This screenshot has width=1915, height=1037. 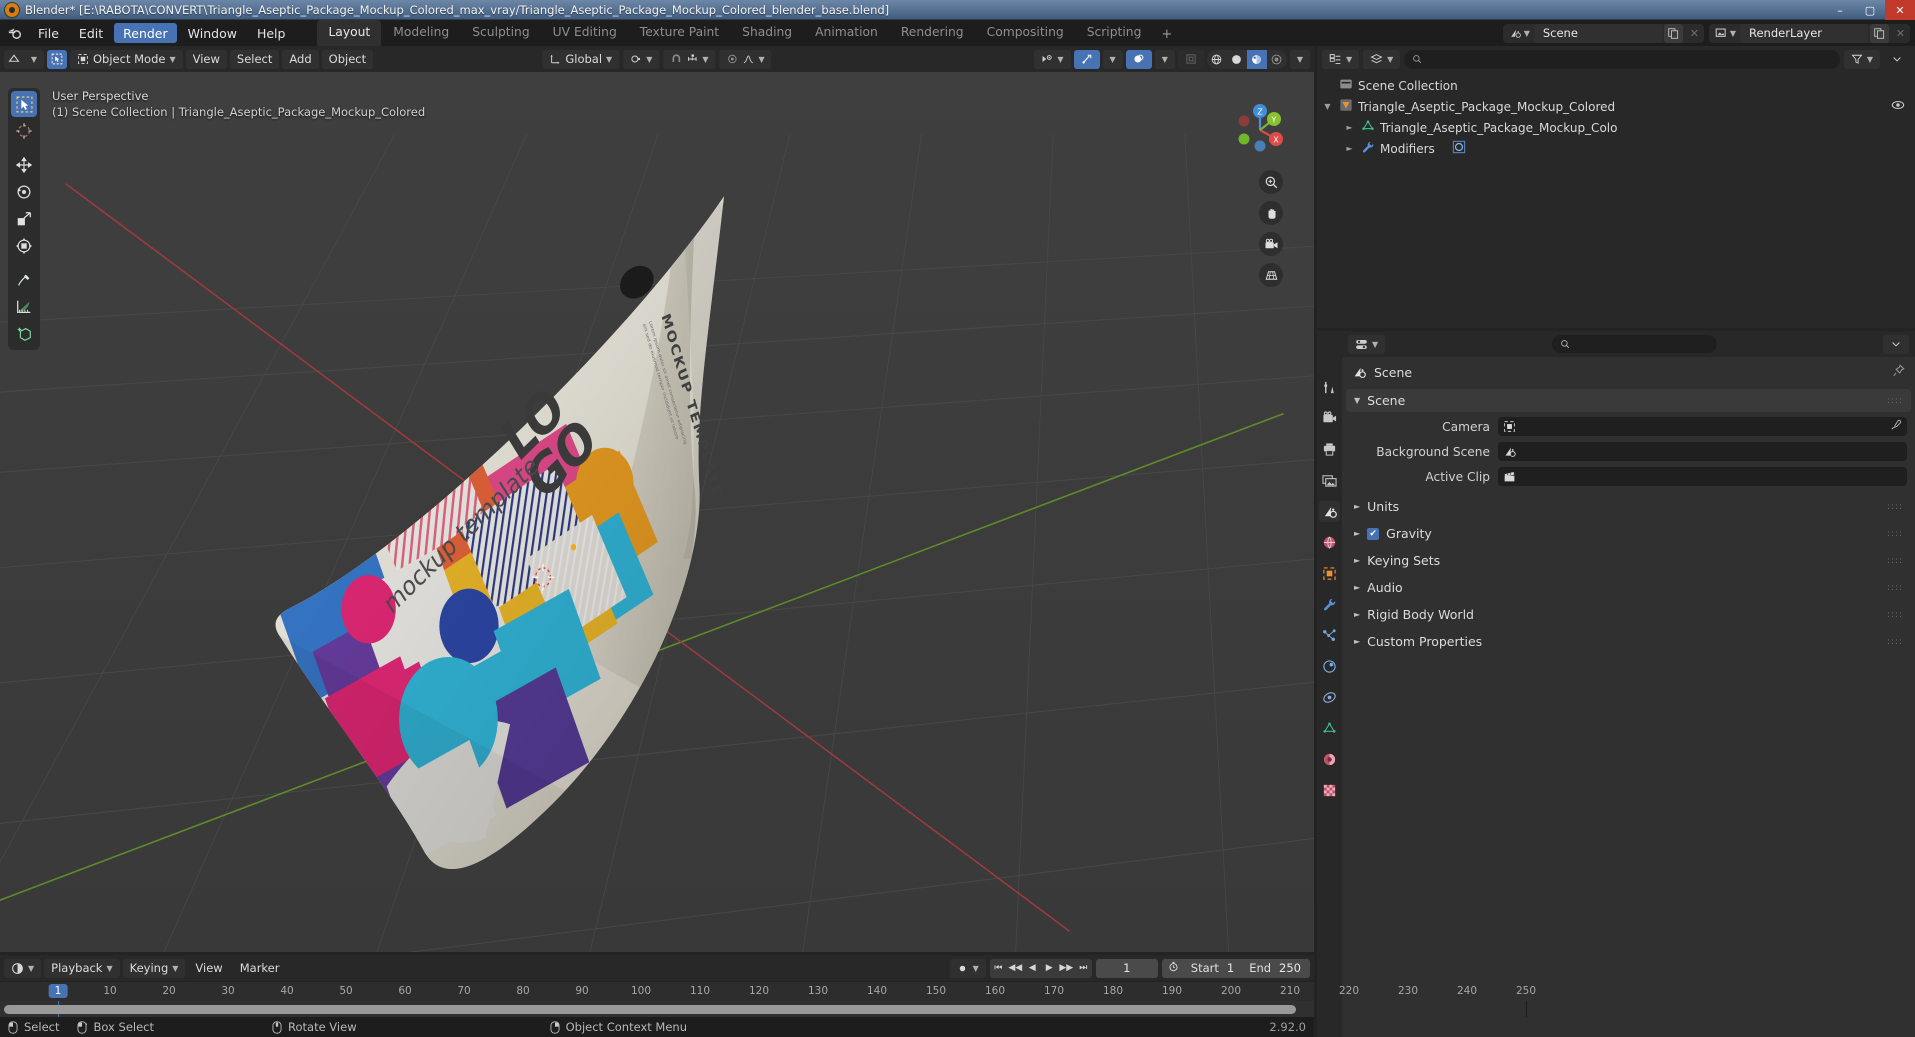 What do you see at coordinates (1597, 33) in the screenshot?
I see `scene-name-field: Scene` at bounding box center [1597, 33].